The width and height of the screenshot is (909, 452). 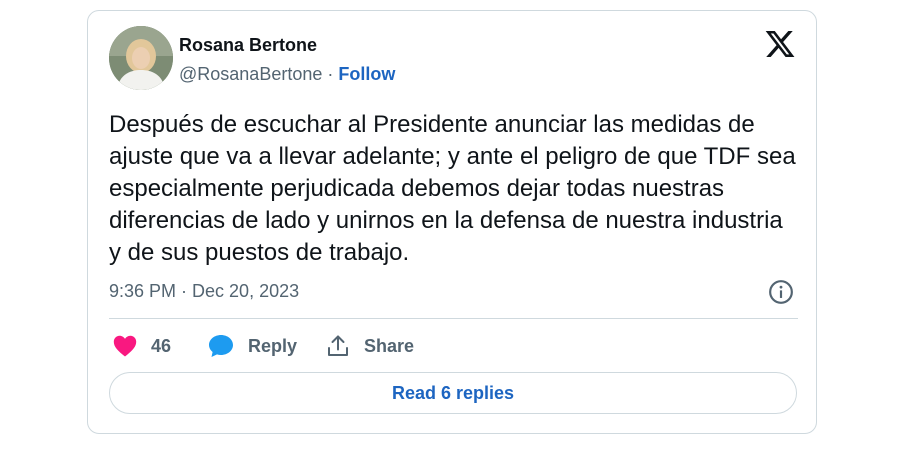 What do you see at coordinates (204, 291) in the screenshot?
I see `tweet-timestamp: 9:36 PM · Dec 20, 2023` at bounding box center [204, 291].